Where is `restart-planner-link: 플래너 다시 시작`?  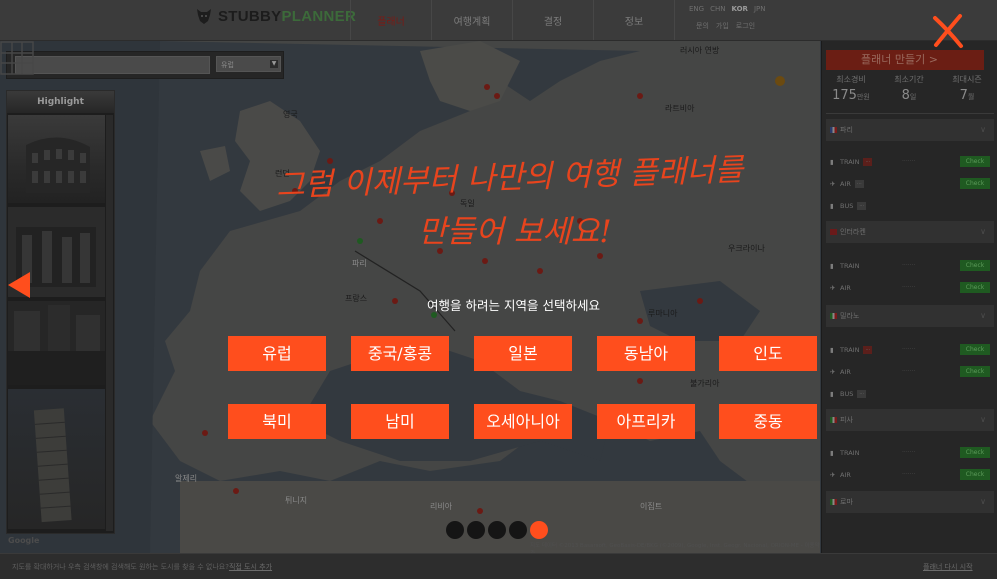
restart-planner-link: 플래너 다시 시작 is located at coordinates (948, 567).